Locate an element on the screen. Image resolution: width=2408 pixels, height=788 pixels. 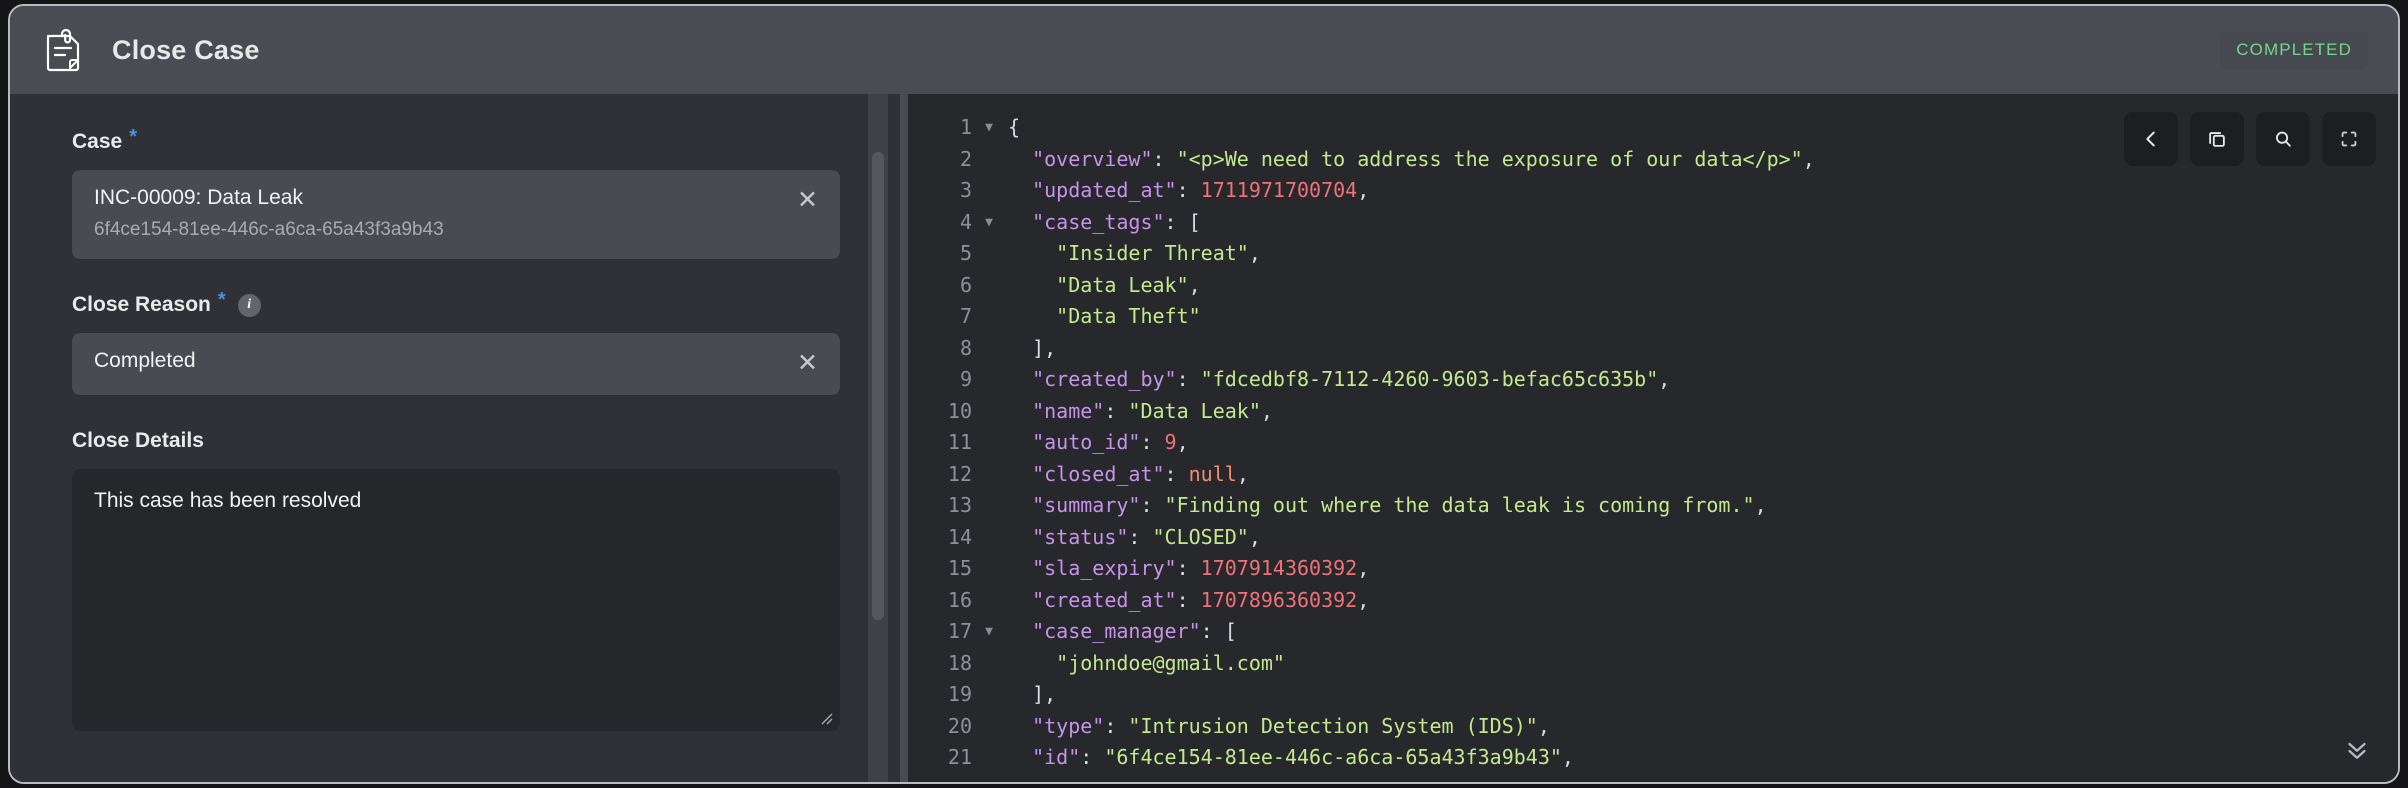
line-number: 8 is located at coordinates (965, 347).